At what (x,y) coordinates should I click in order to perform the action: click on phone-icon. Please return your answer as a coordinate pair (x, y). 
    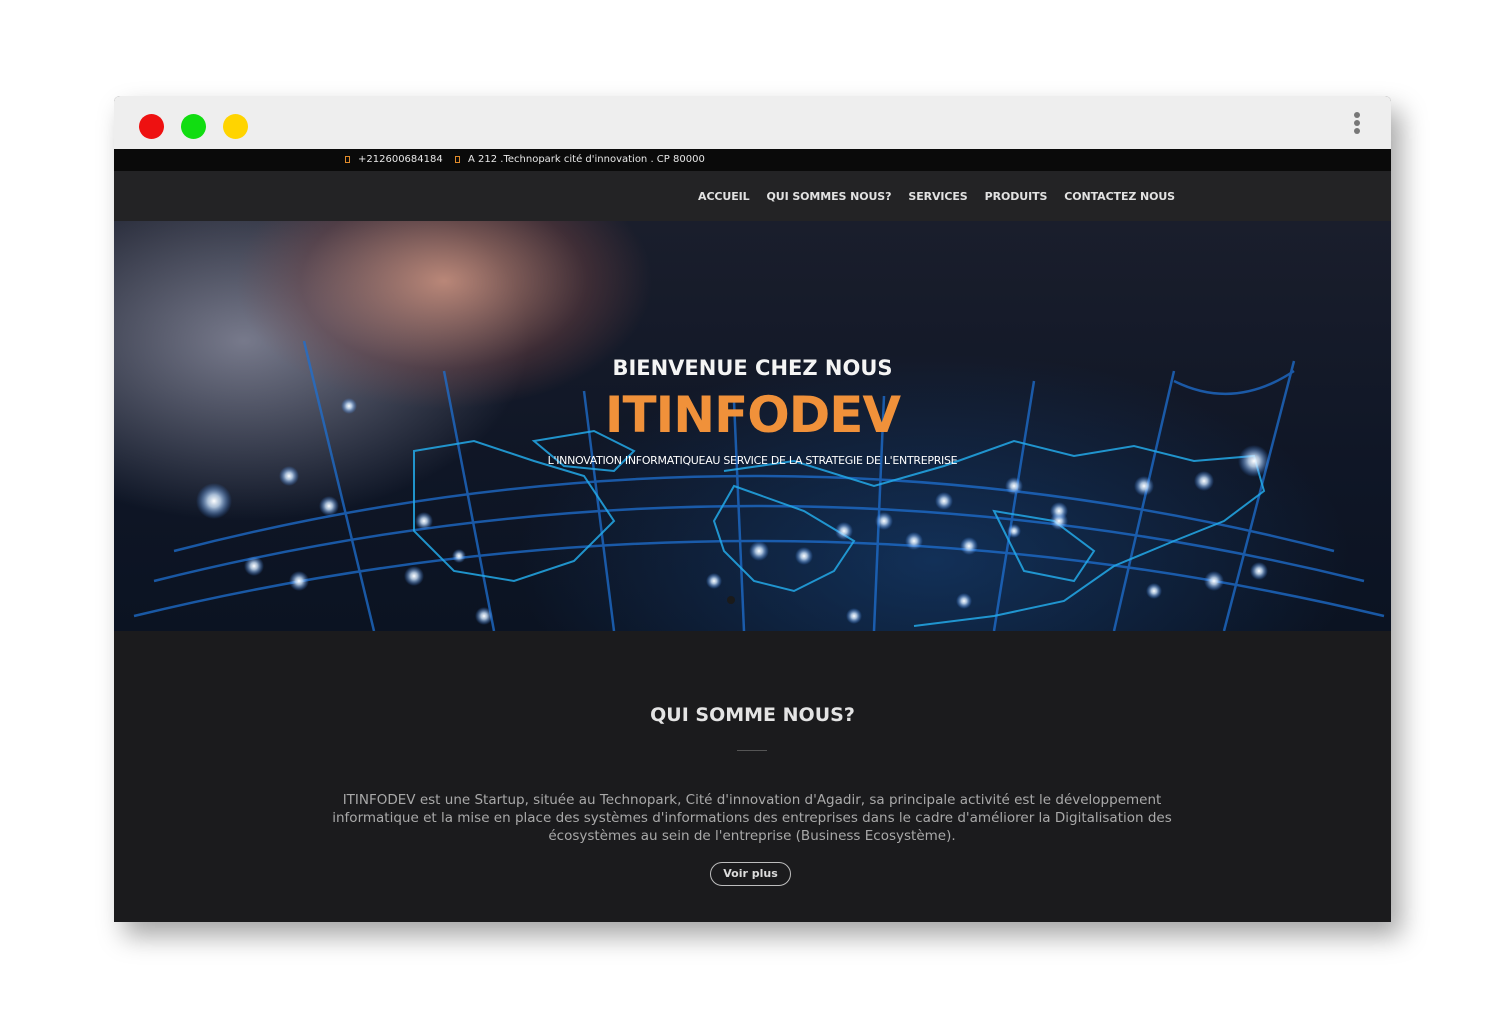
    Looking at the image, I should click on (347, 159).